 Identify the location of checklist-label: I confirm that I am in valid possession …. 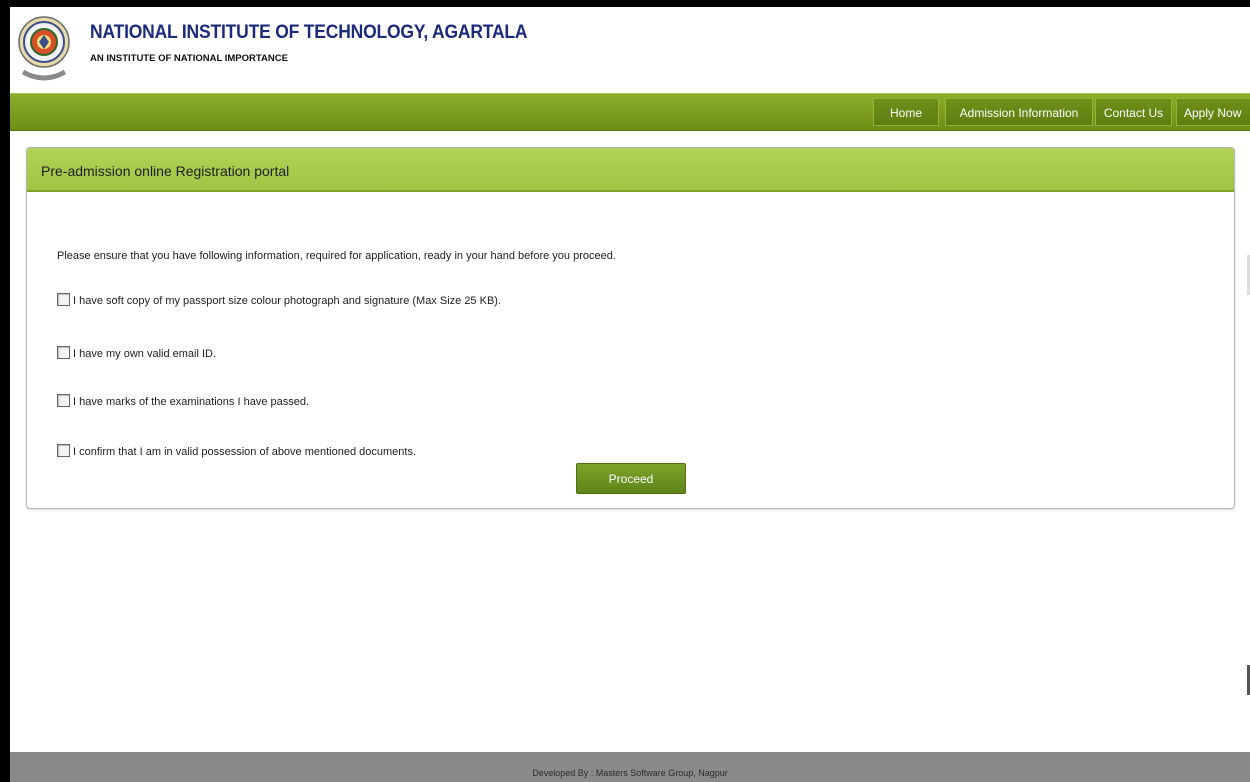
(245, 452).